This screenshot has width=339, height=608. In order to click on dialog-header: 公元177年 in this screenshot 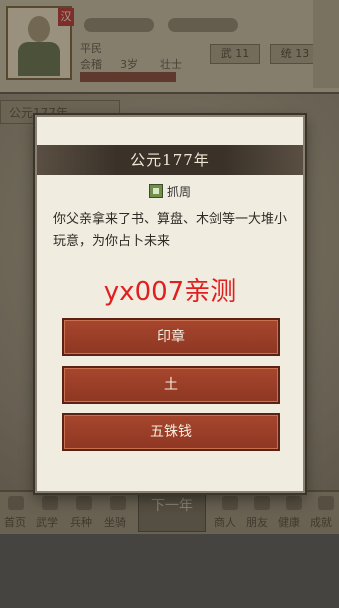, I will do `click(170, 160)`.